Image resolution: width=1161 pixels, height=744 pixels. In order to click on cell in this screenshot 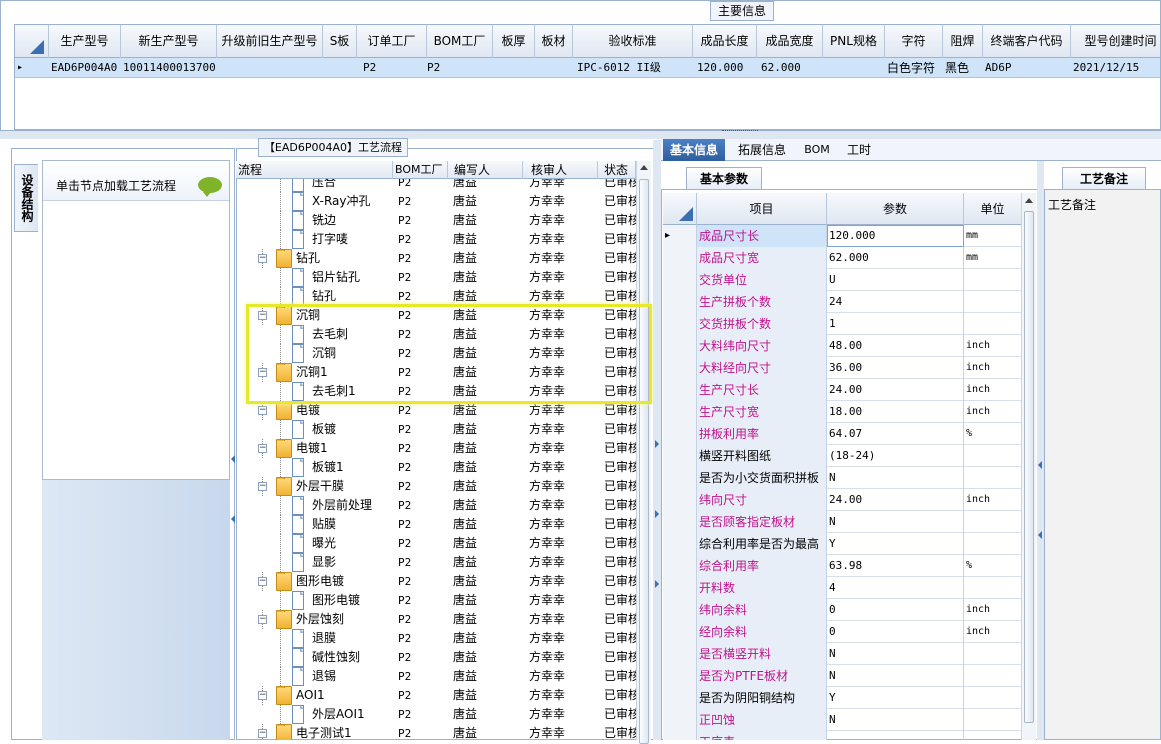, I will do `click(340, 68)`.